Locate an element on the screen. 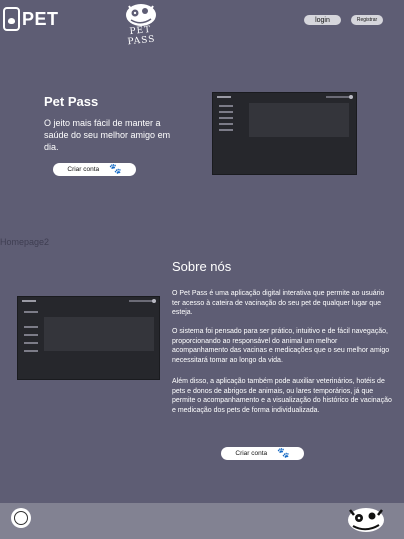 The width and height of the screenshot is (404, 539). dog-cat-icon is located at coordinates (366, 520).